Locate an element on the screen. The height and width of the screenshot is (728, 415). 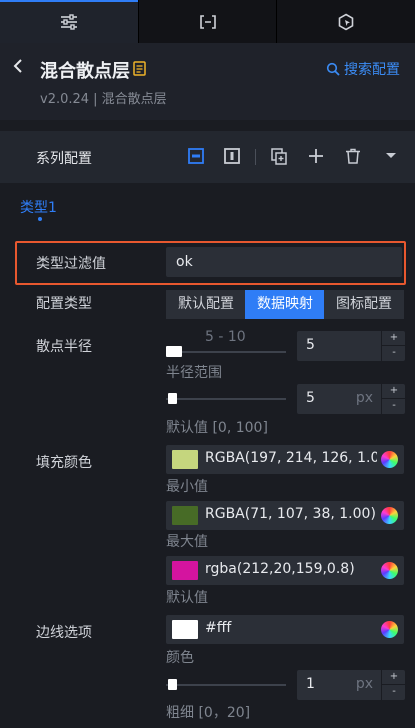
sliders-icon is located at coordinates (68, 21).